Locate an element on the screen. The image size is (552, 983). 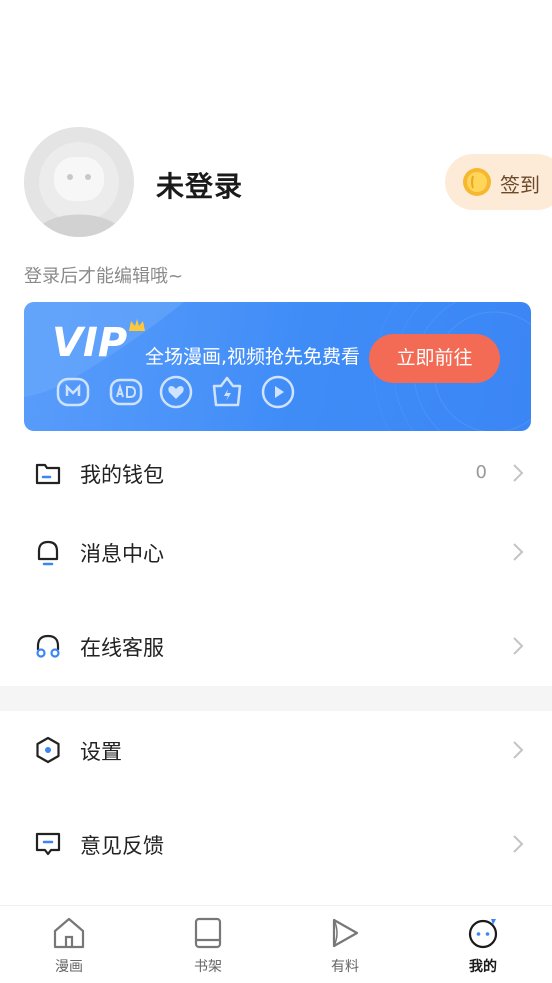
vip-banner: VIP 全场漫画,视频抢先免费看 立即前往 is located at coordinates (277, 366).